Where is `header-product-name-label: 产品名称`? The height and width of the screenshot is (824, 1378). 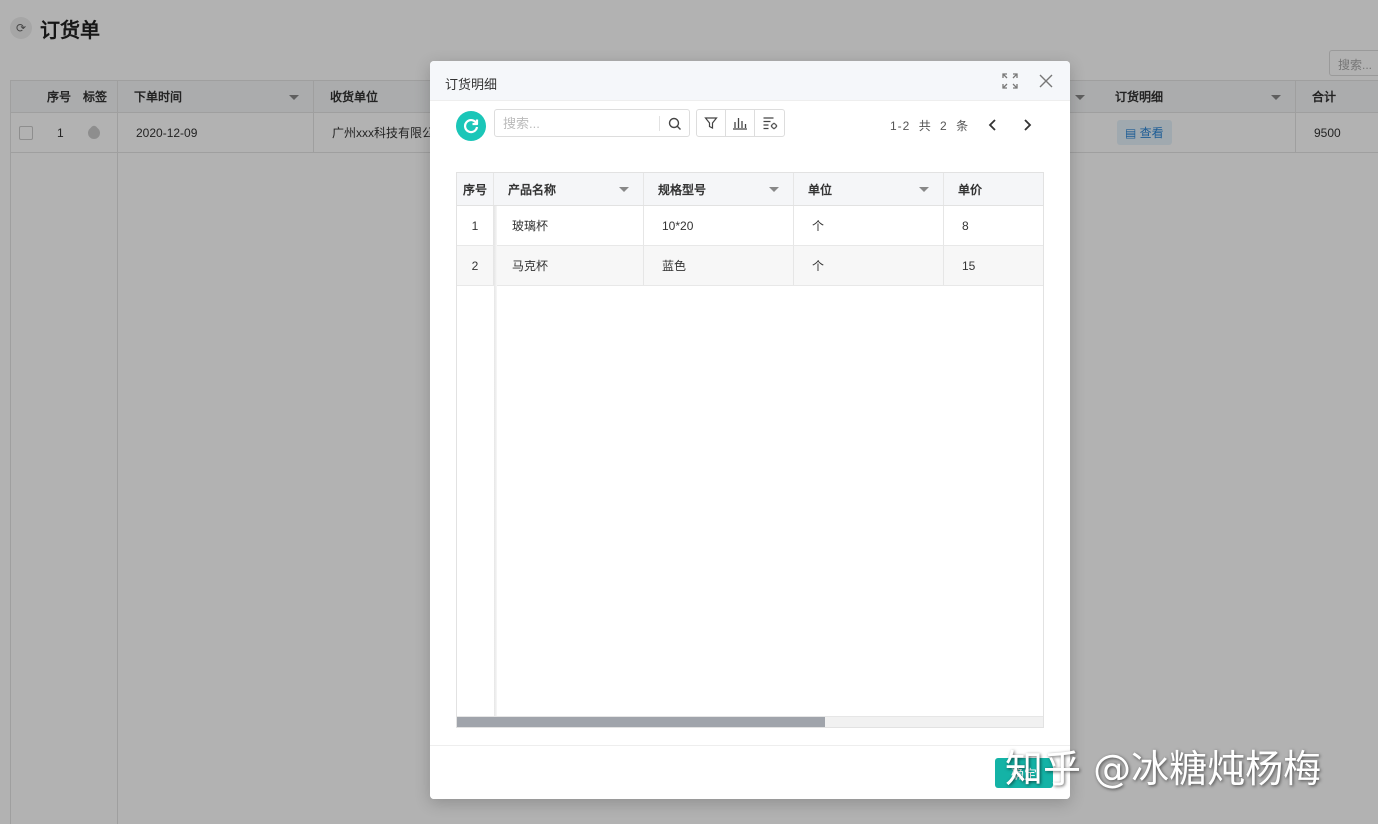
header-product-name-label: 产品名称 is located at coordinates (532, 189).